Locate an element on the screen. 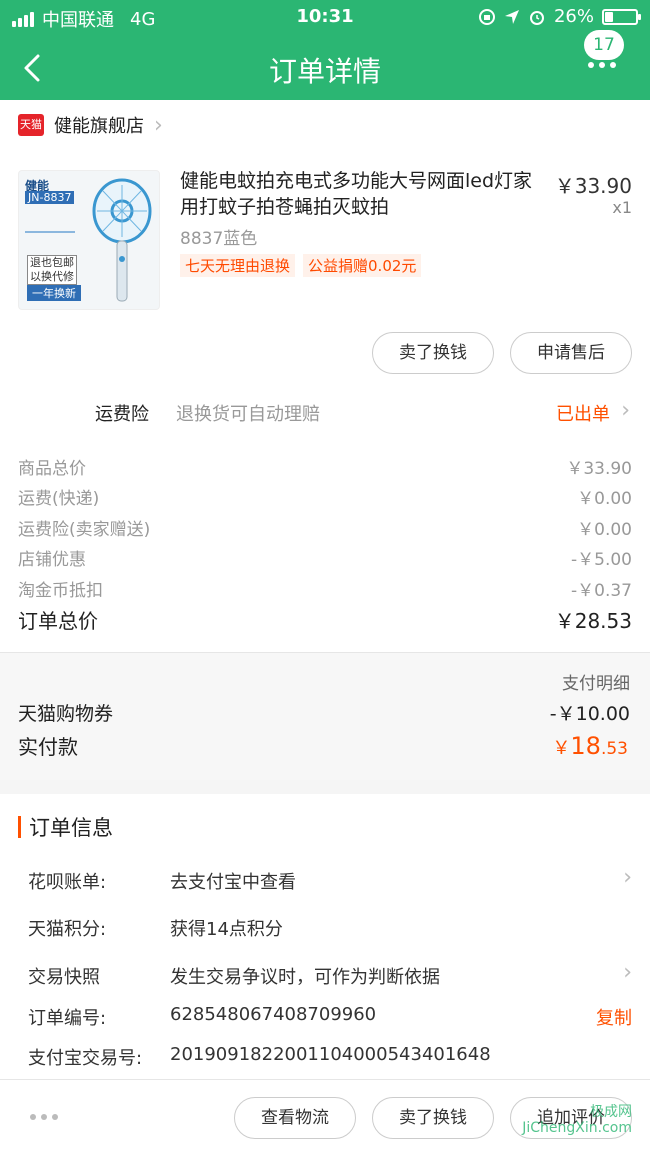 The image size is (650, 1155). info-key: 花呗账单: is located at coordinates (67, 882).